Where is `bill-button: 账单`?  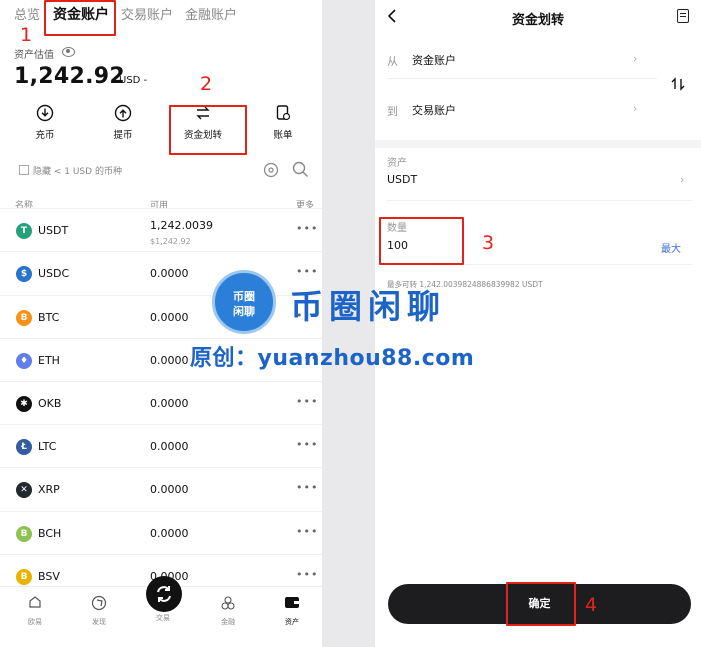
bill-button: 账单 is located at coordinates (283, 122).